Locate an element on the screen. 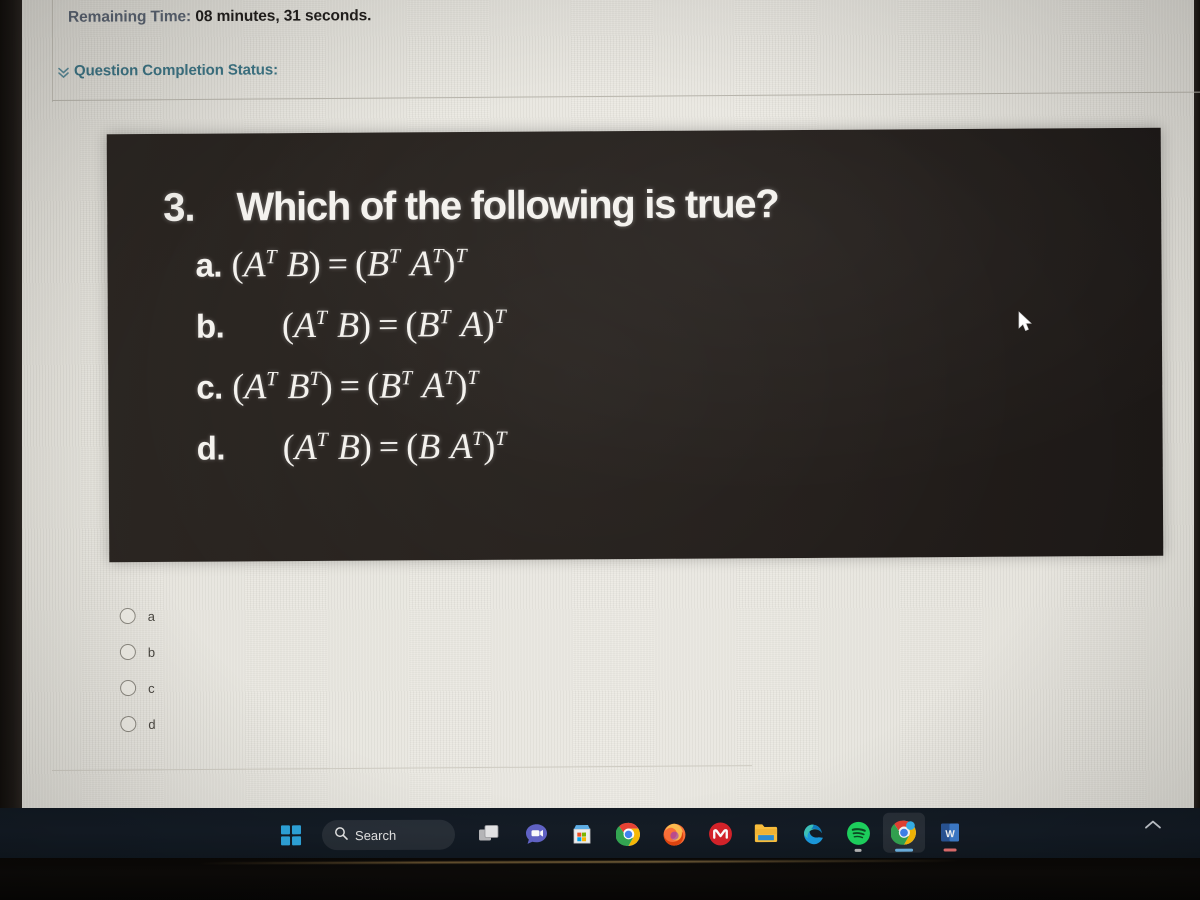 The height and width of the screenshot is (900, 1200). remaining-time-label: Remaining Time: is located at coordinates (129, 17).